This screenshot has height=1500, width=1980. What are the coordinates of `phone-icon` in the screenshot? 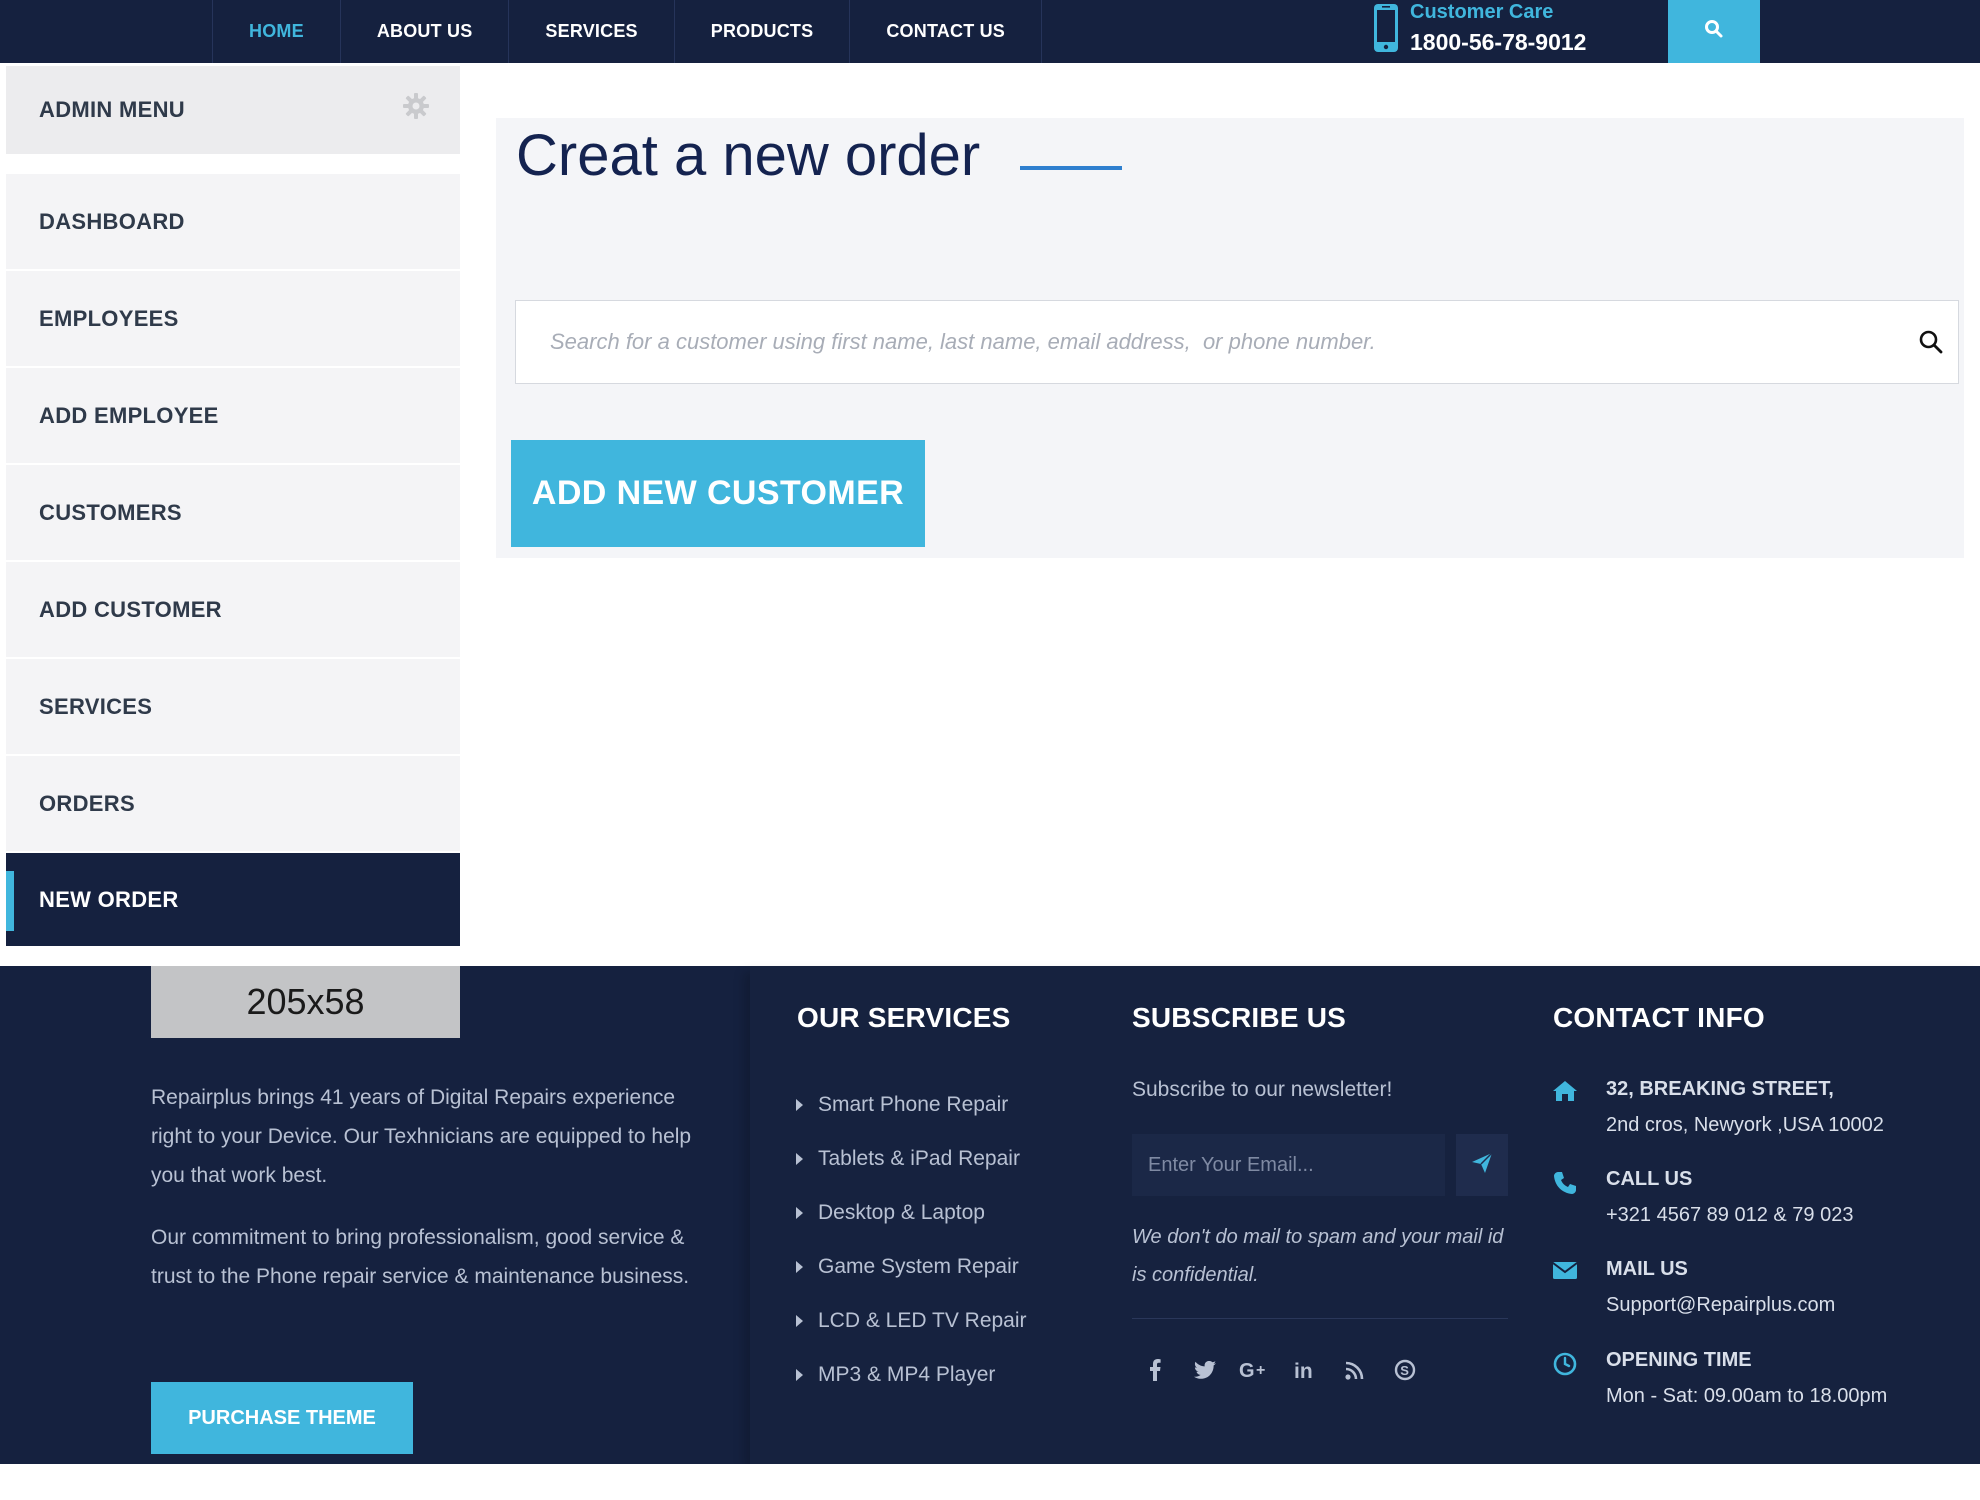 It's located at (1565, 1185).